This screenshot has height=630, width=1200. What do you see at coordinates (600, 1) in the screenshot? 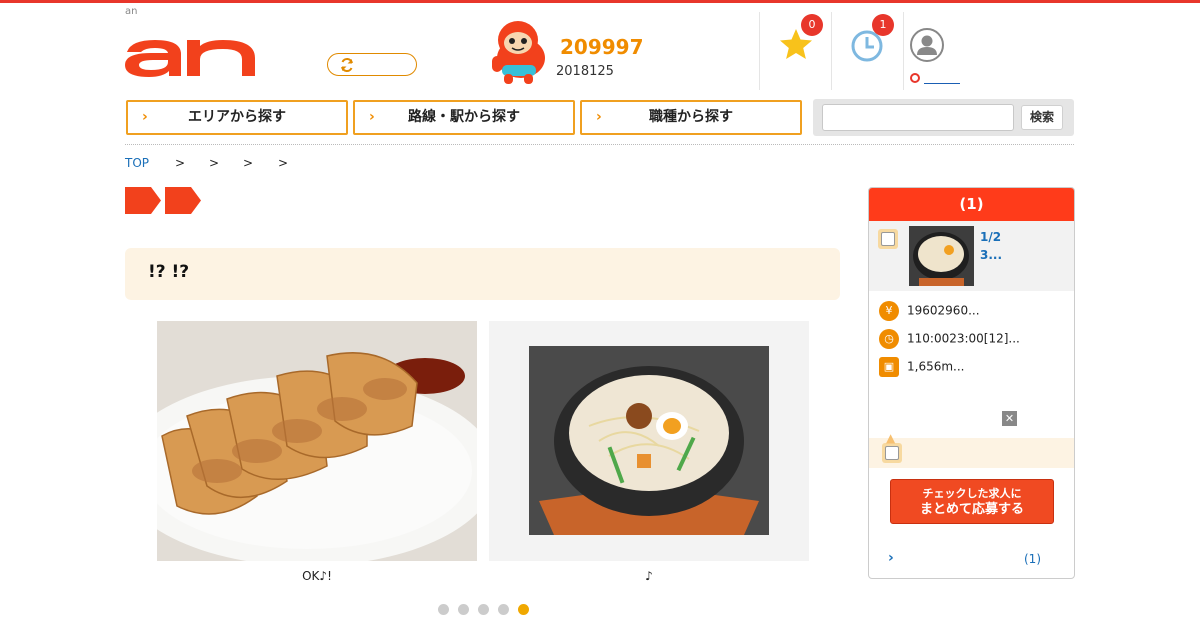
I see `top-accent-bar` at bounding box center [600, 1].